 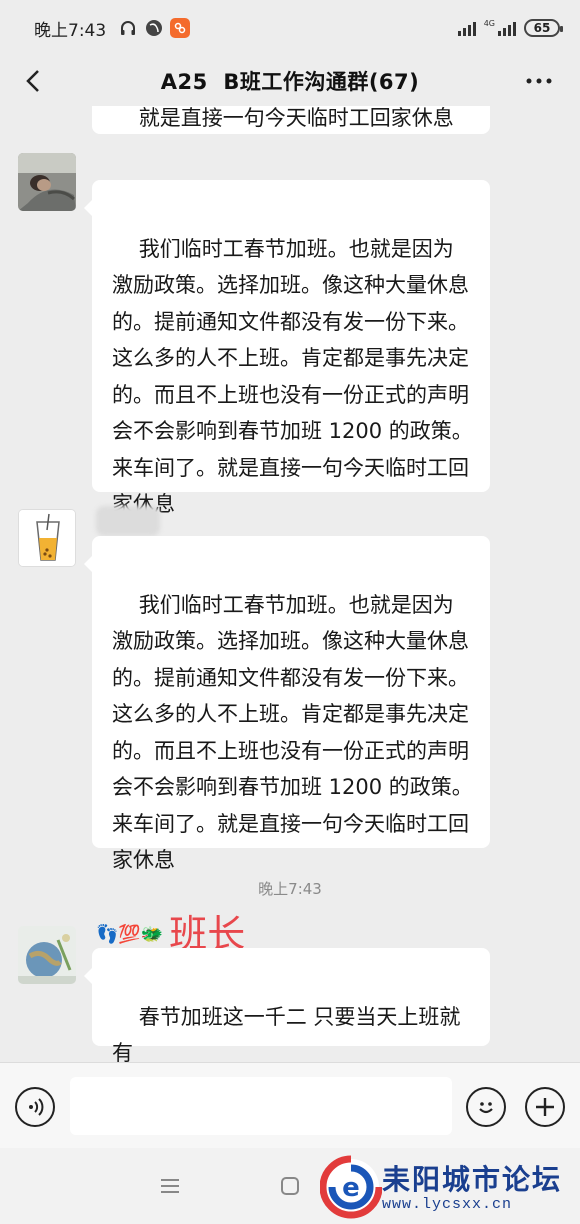 I want to click on status-time: 晚上7:43, so click(x=70, y=30).